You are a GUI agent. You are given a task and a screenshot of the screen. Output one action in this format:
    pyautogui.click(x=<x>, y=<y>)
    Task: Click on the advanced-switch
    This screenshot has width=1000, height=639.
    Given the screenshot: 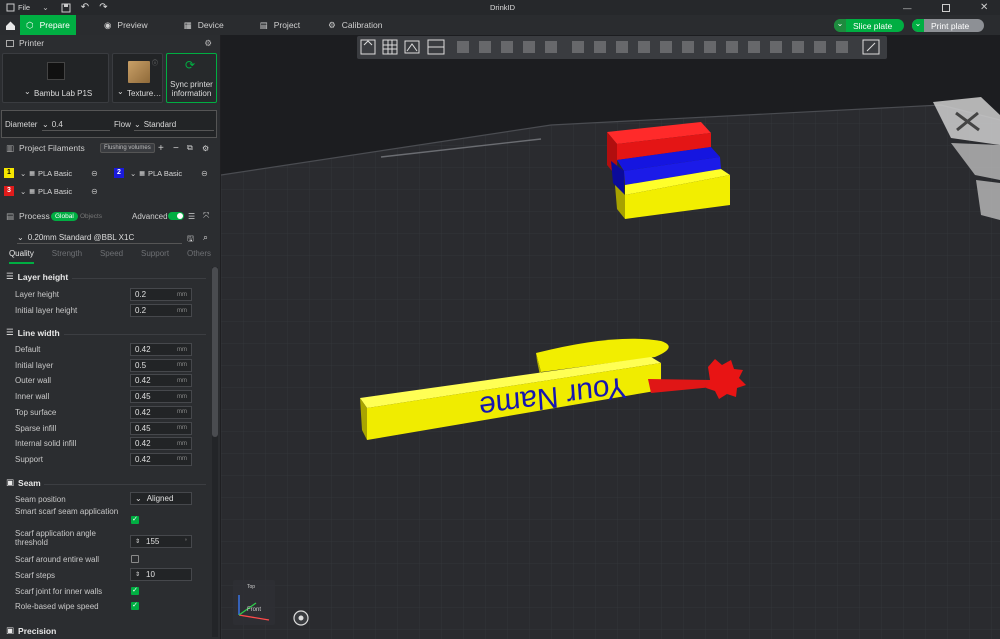 What is the action you would take?
    pyautogui.click(x=176, y=216)
    